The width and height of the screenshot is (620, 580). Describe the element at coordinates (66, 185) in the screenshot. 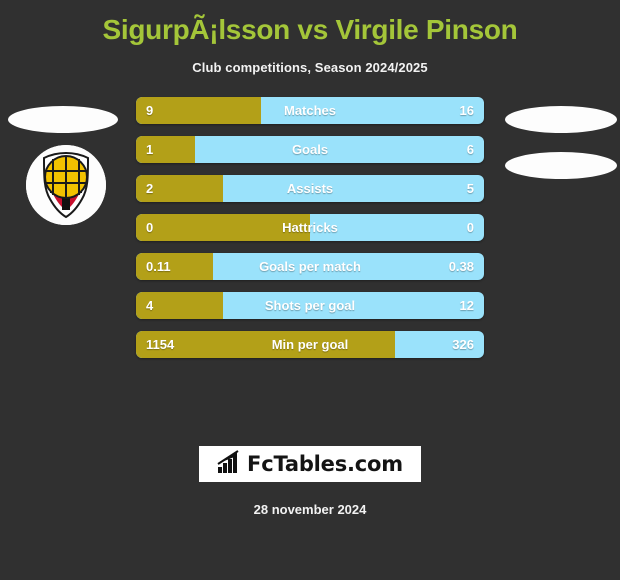

I see `club-badge-icon` at that location.